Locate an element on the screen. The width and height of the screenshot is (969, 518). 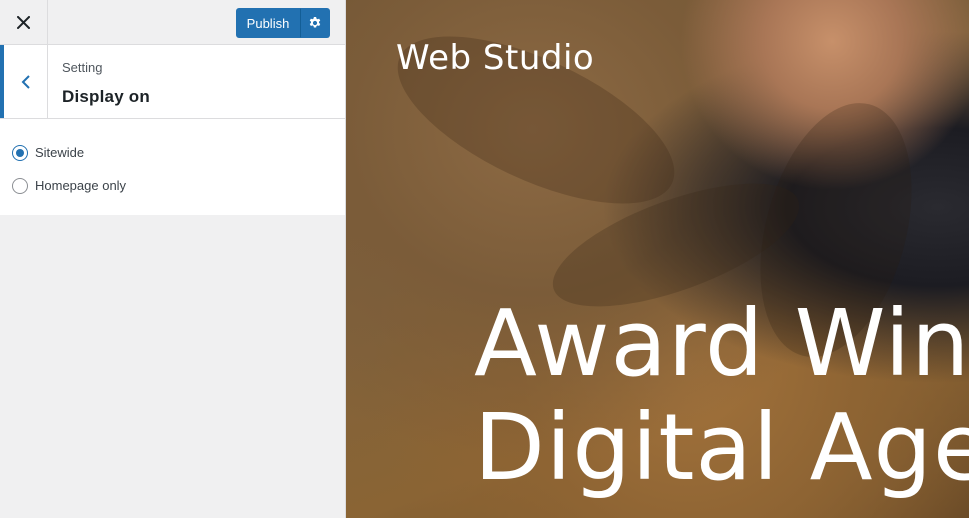
back-button is located at coordinates (24, 81).